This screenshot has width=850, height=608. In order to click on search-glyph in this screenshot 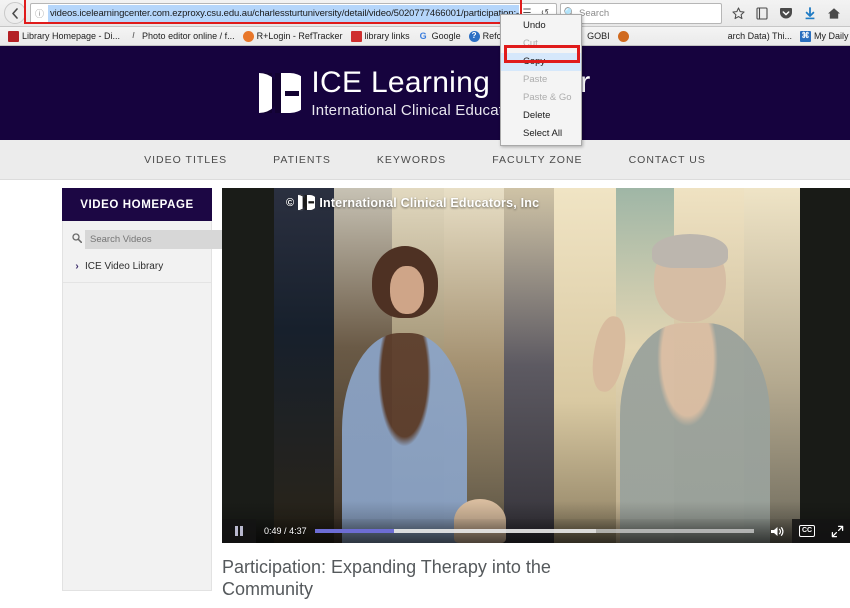, I will do `click(77, 238)`.